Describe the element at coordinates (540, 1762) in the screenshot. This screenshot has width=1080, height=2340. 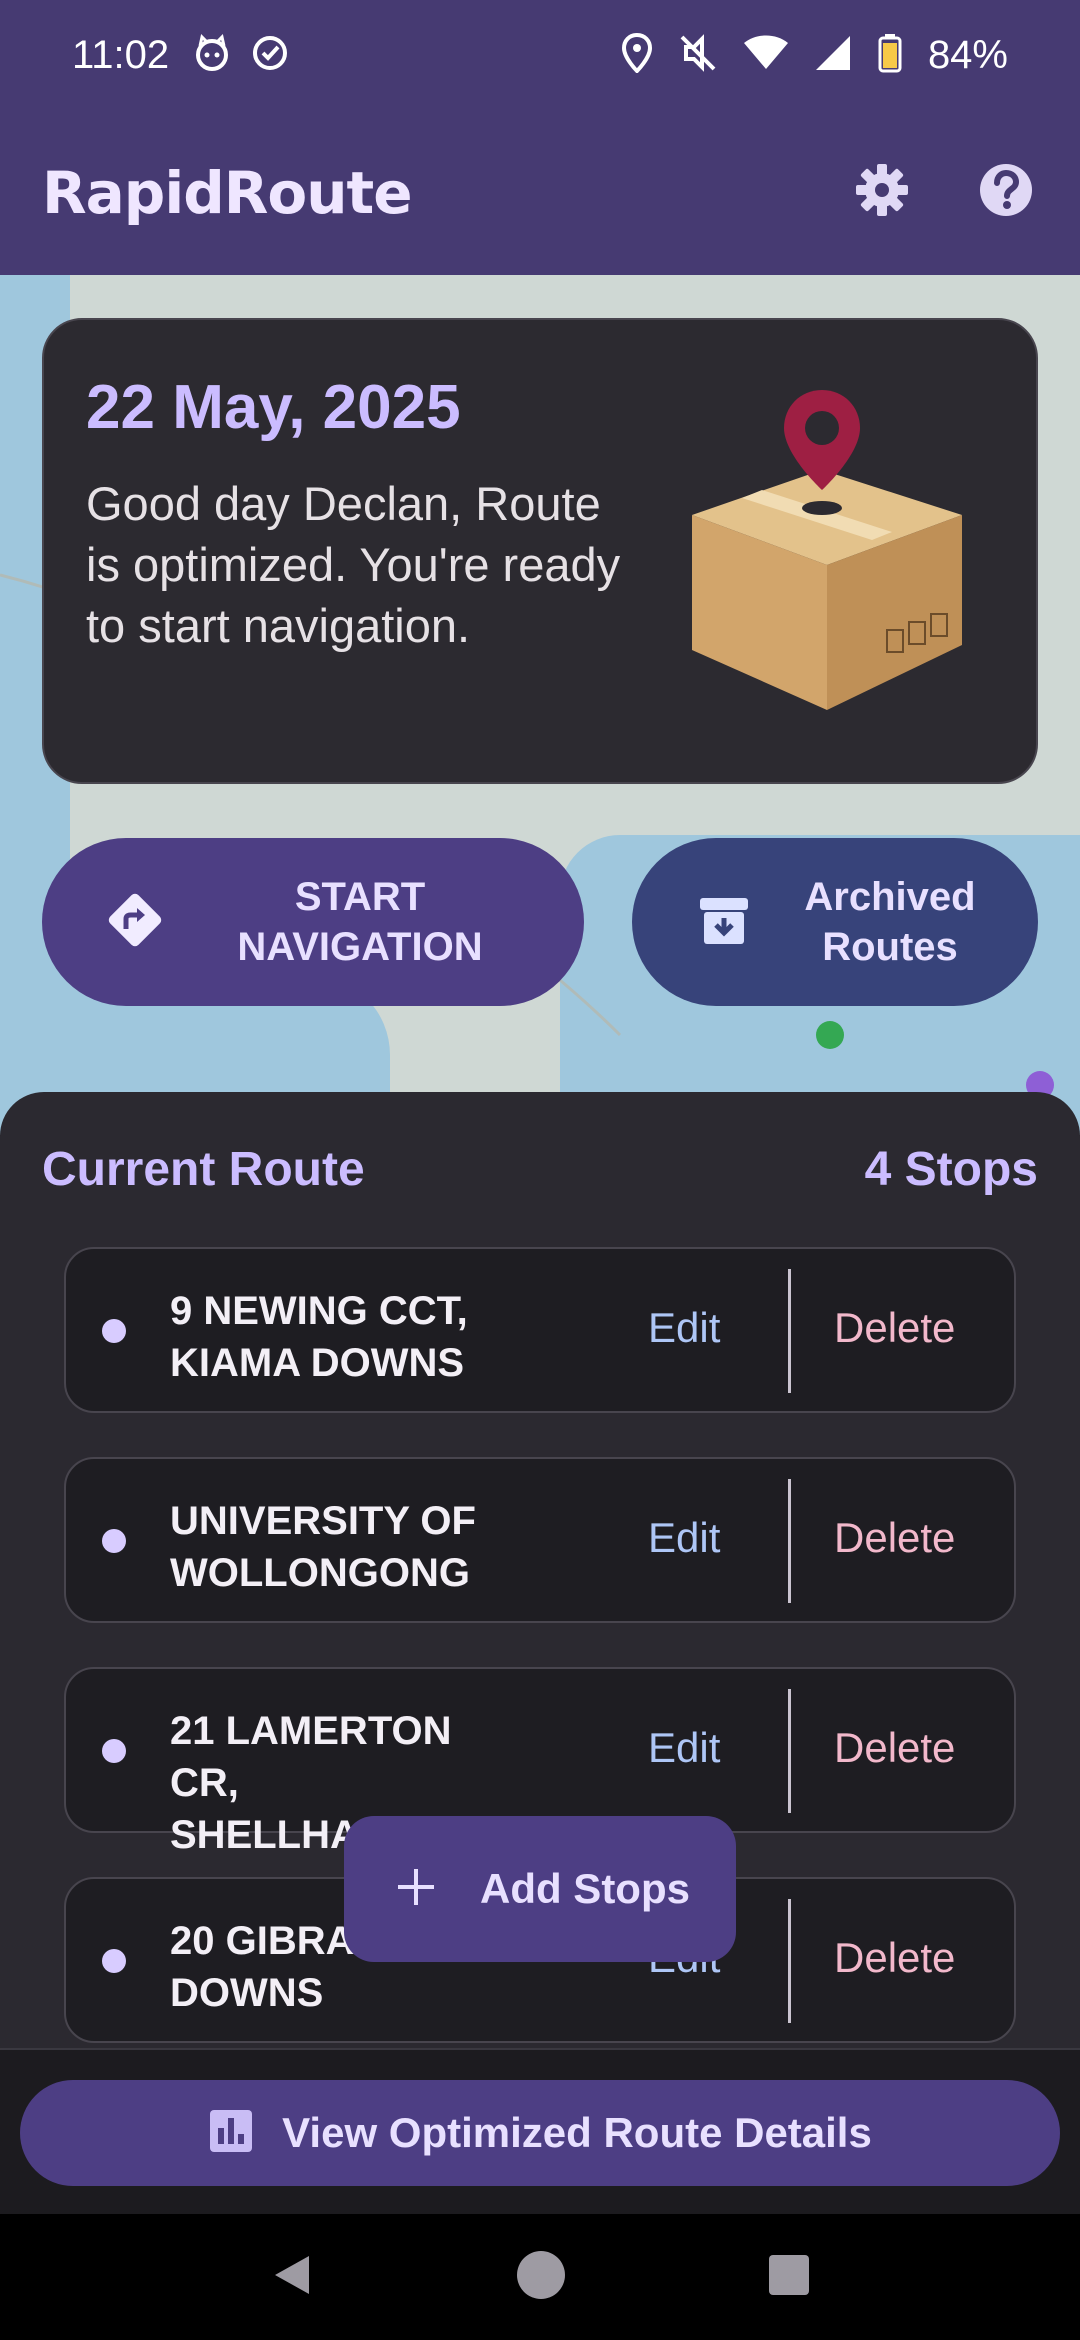
I see `stop-row: 21 LAMERTON CR, SHELLHARBOUR Edit Delete` at that location.